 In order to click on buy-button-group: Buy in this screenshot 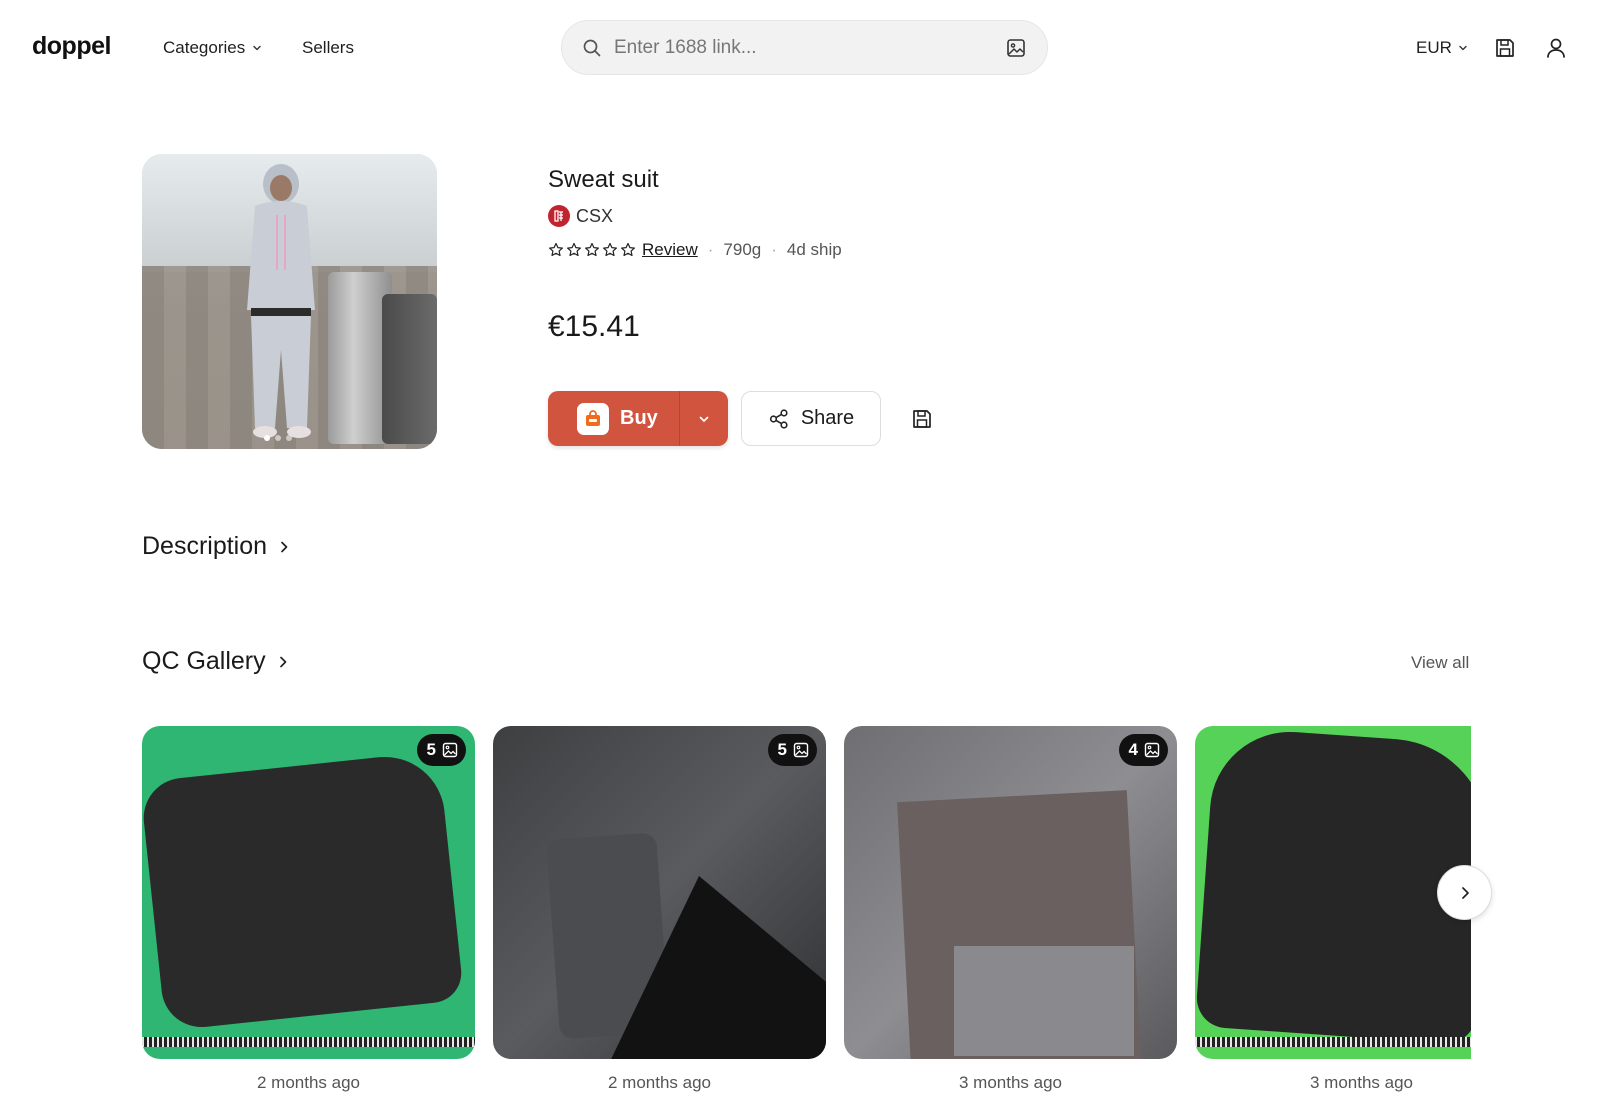, I will do `click(638, 418)`.